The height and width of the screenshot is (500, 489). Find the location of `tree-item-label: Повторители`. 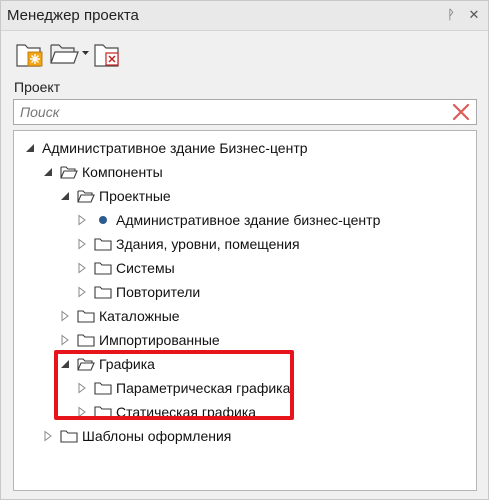

tree-item-label: Повторители is located at coordinates (158, 292).